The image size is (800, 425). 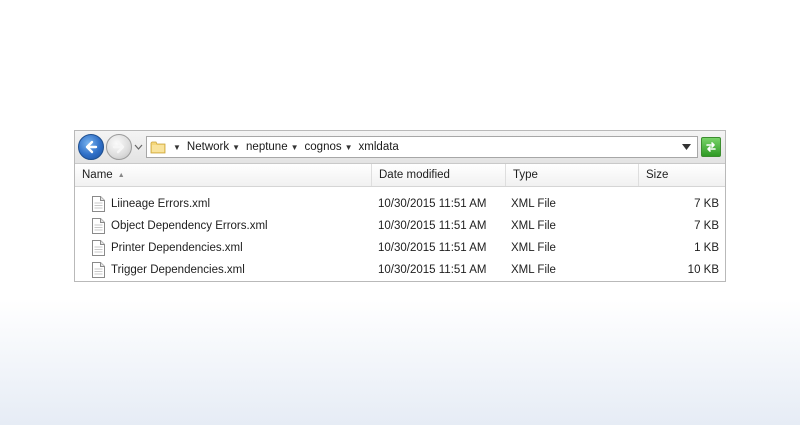 I want to click on file-name: Object Dependency Errors.xml, so click(x=189, y=226).